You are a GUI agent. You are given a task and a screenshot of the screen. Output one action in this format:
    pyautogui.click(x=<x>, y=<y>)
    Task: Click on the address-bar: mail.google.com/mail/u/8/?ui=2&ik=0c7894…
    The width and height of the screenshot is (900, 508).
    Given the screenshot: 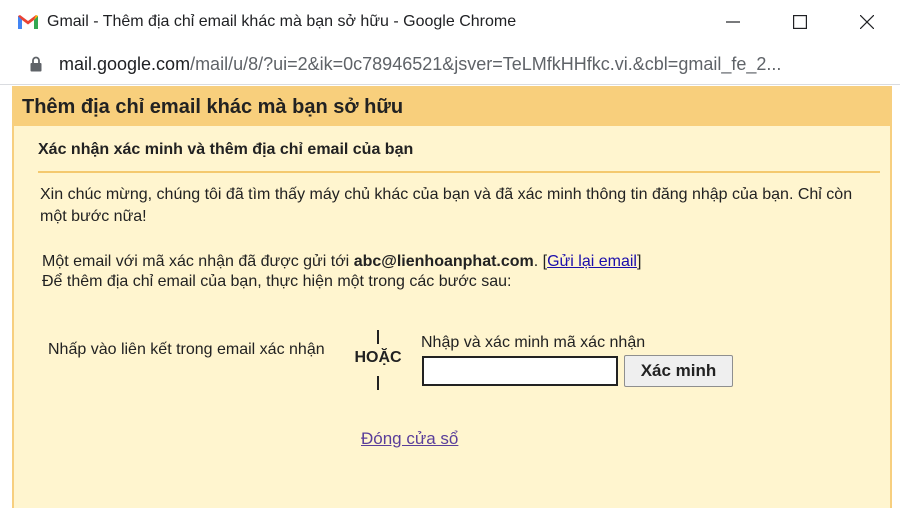 What is the action you would take?
    pyautogui.click(x=450, y=64)
    